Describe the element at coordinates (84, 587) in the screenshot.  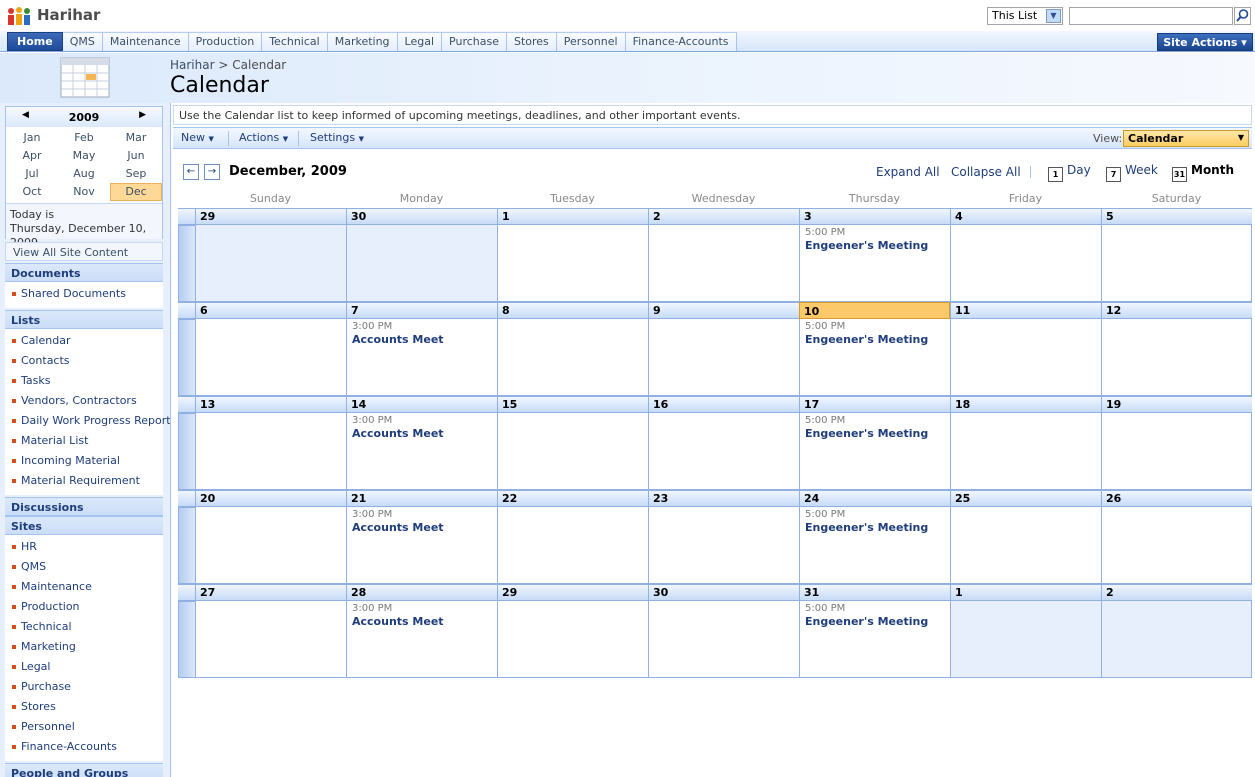
I see `ql-item-maintenance: Maintenance` at that location.